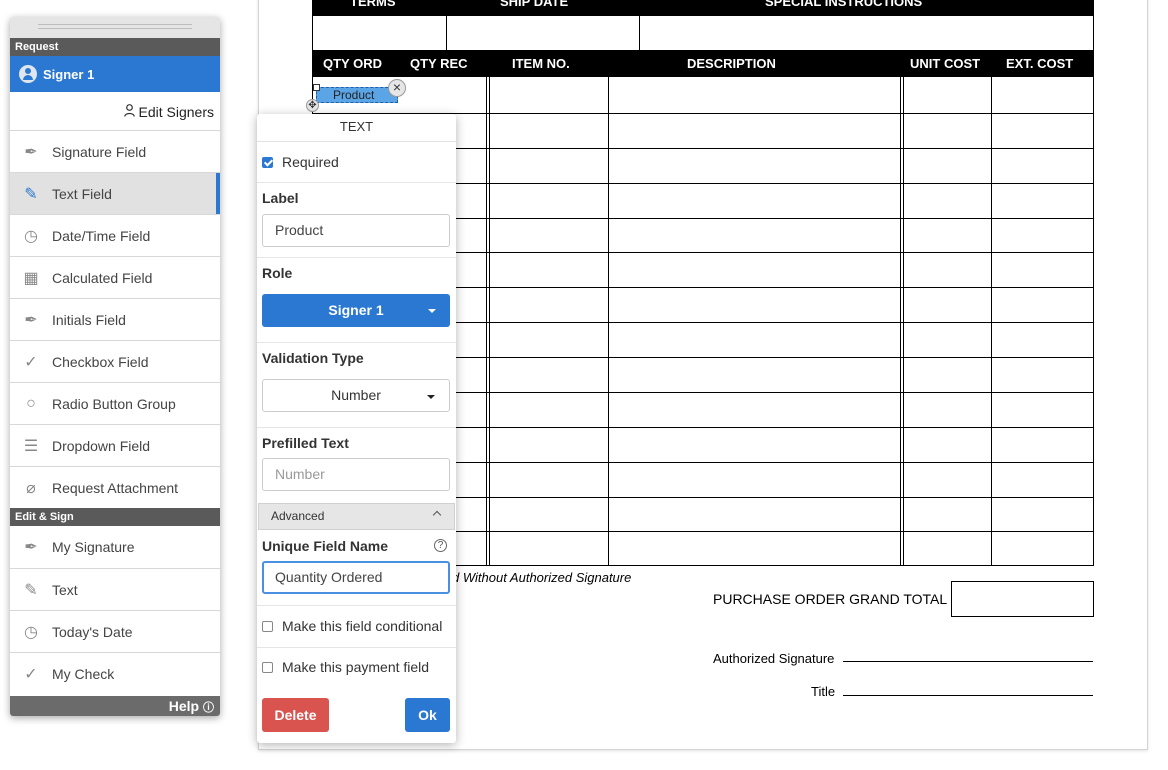 This screenshot has height=770, width=1168. I want to click on tool-label: Radio Button Group, so click(114, 403).